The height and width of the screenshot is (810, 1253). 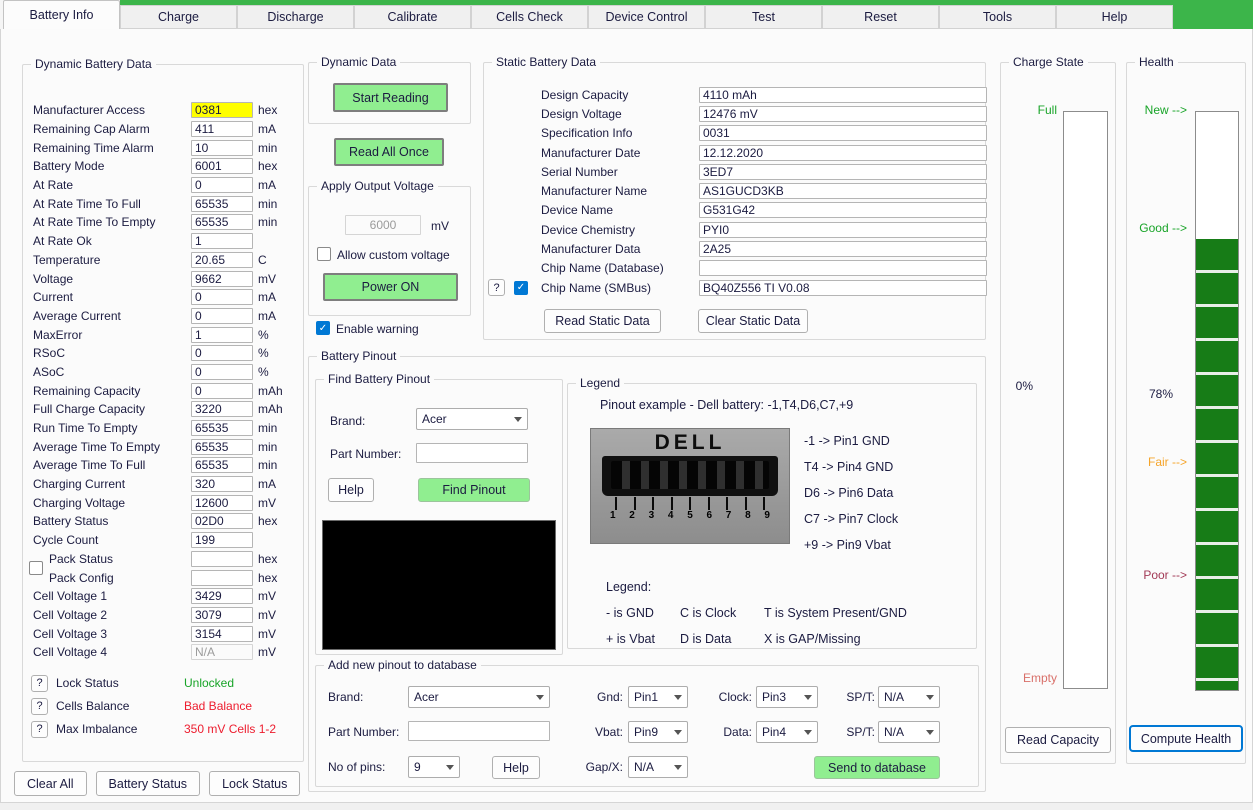 What do you see at coordinates (1058, 740) in the screenshot?
I see `read-capacity-button: Read Capacity` at bounding box center [1058, 740].